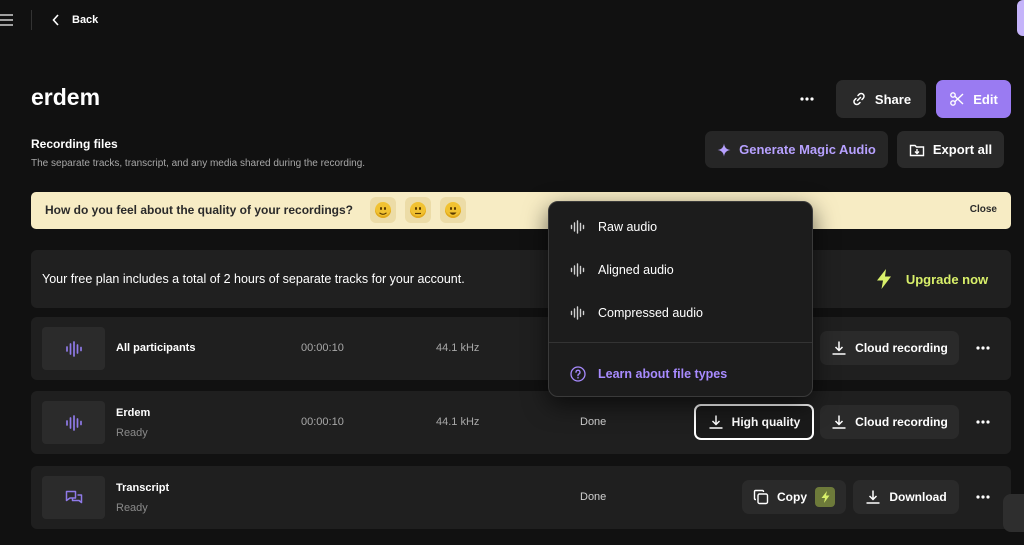  Describe the element at coordinates (133, 413) in the screenshot. I see `track-name: Erdem` at that location.